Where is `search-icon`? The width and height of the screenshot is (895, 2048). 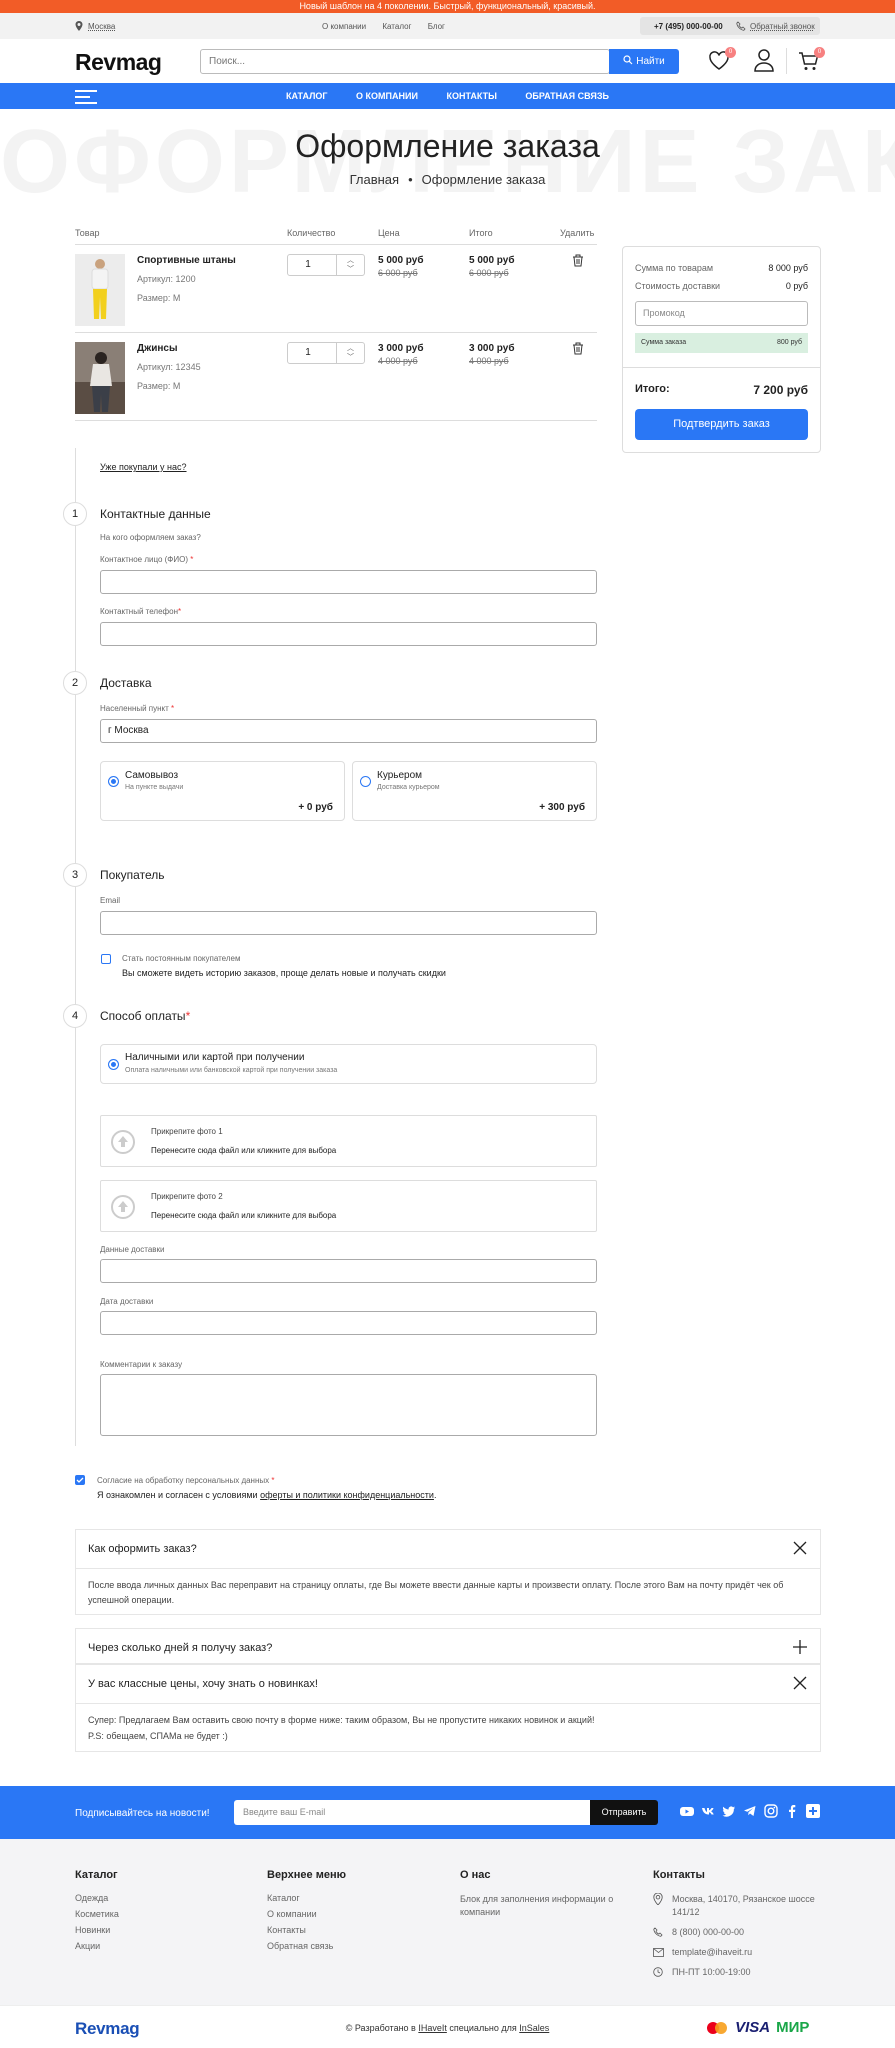 search-icon is located at coordinates (628, 60).